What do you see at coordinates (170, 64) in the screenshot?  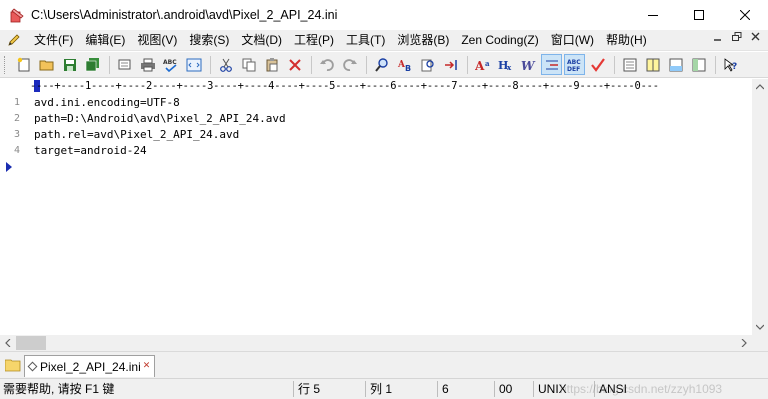 I see `spell-check-icon: ABC` at bounding box center [170, 64].